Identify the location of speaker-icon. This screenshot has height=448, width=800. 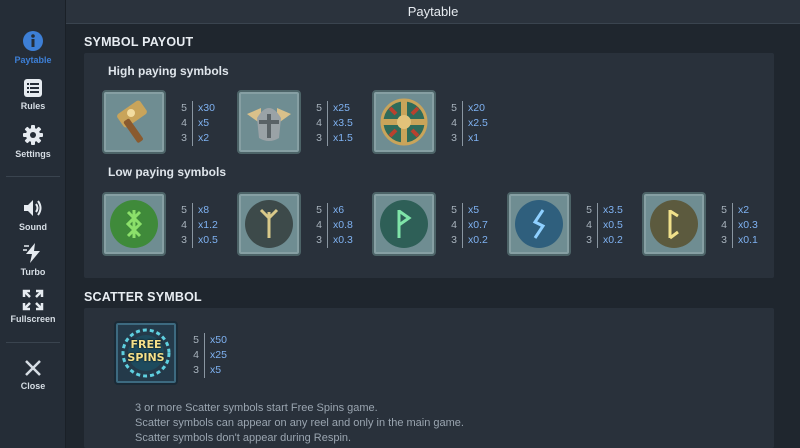
(33, 208).